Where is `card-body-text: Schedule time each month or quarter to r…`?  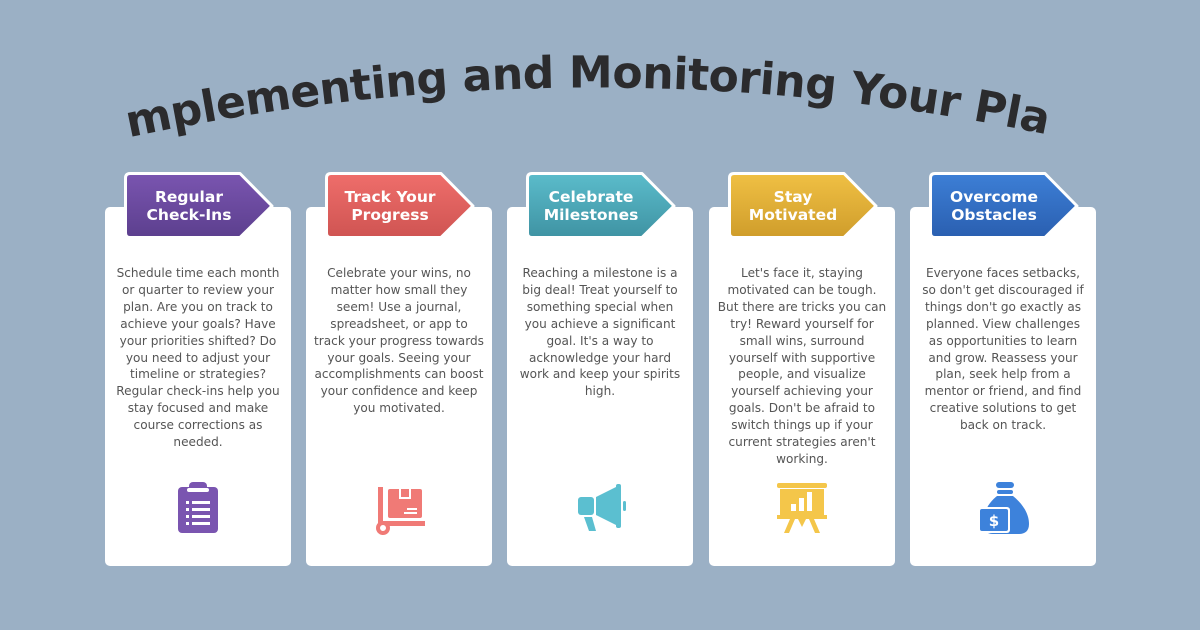 card-body-text: Schedule time each month or quarter to r… is located at coordinates (198, 358).